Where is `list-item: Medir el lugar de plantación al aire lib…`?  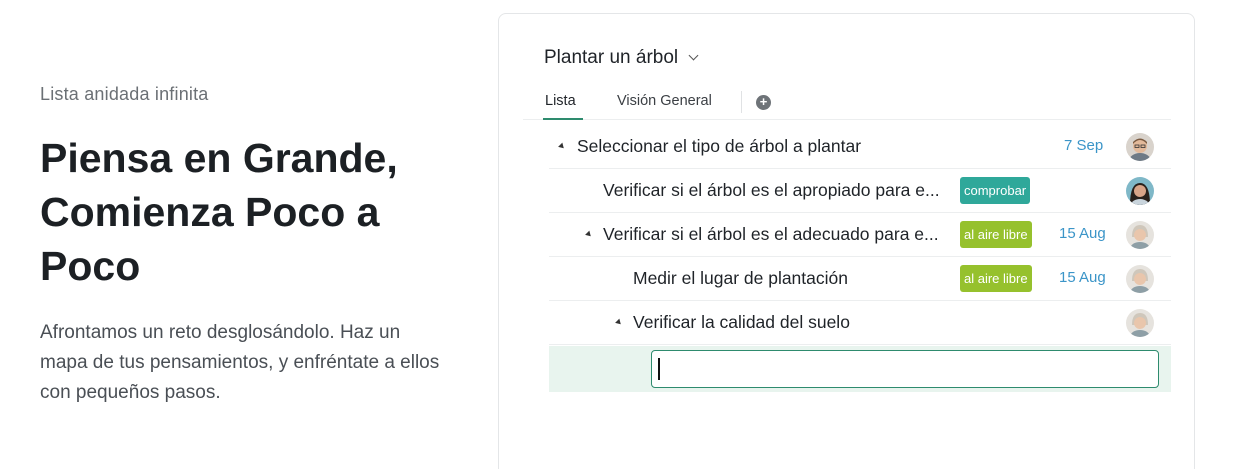 list-item: Medir el lugar de plantación al aire lib… is located at coordinates (860, 279).